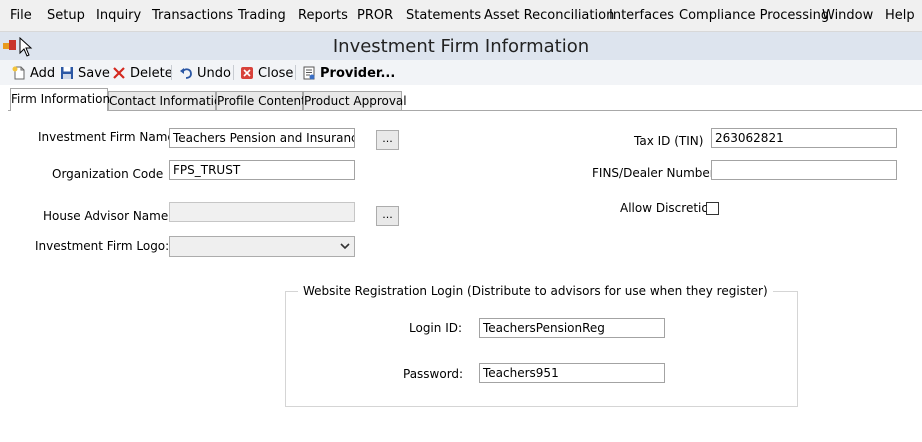 The image size is (922, 442). What do you see at coordinates (262, 16) in the screenshot?
I see `menu-trading: Trading` at bounding box center [262, 16].